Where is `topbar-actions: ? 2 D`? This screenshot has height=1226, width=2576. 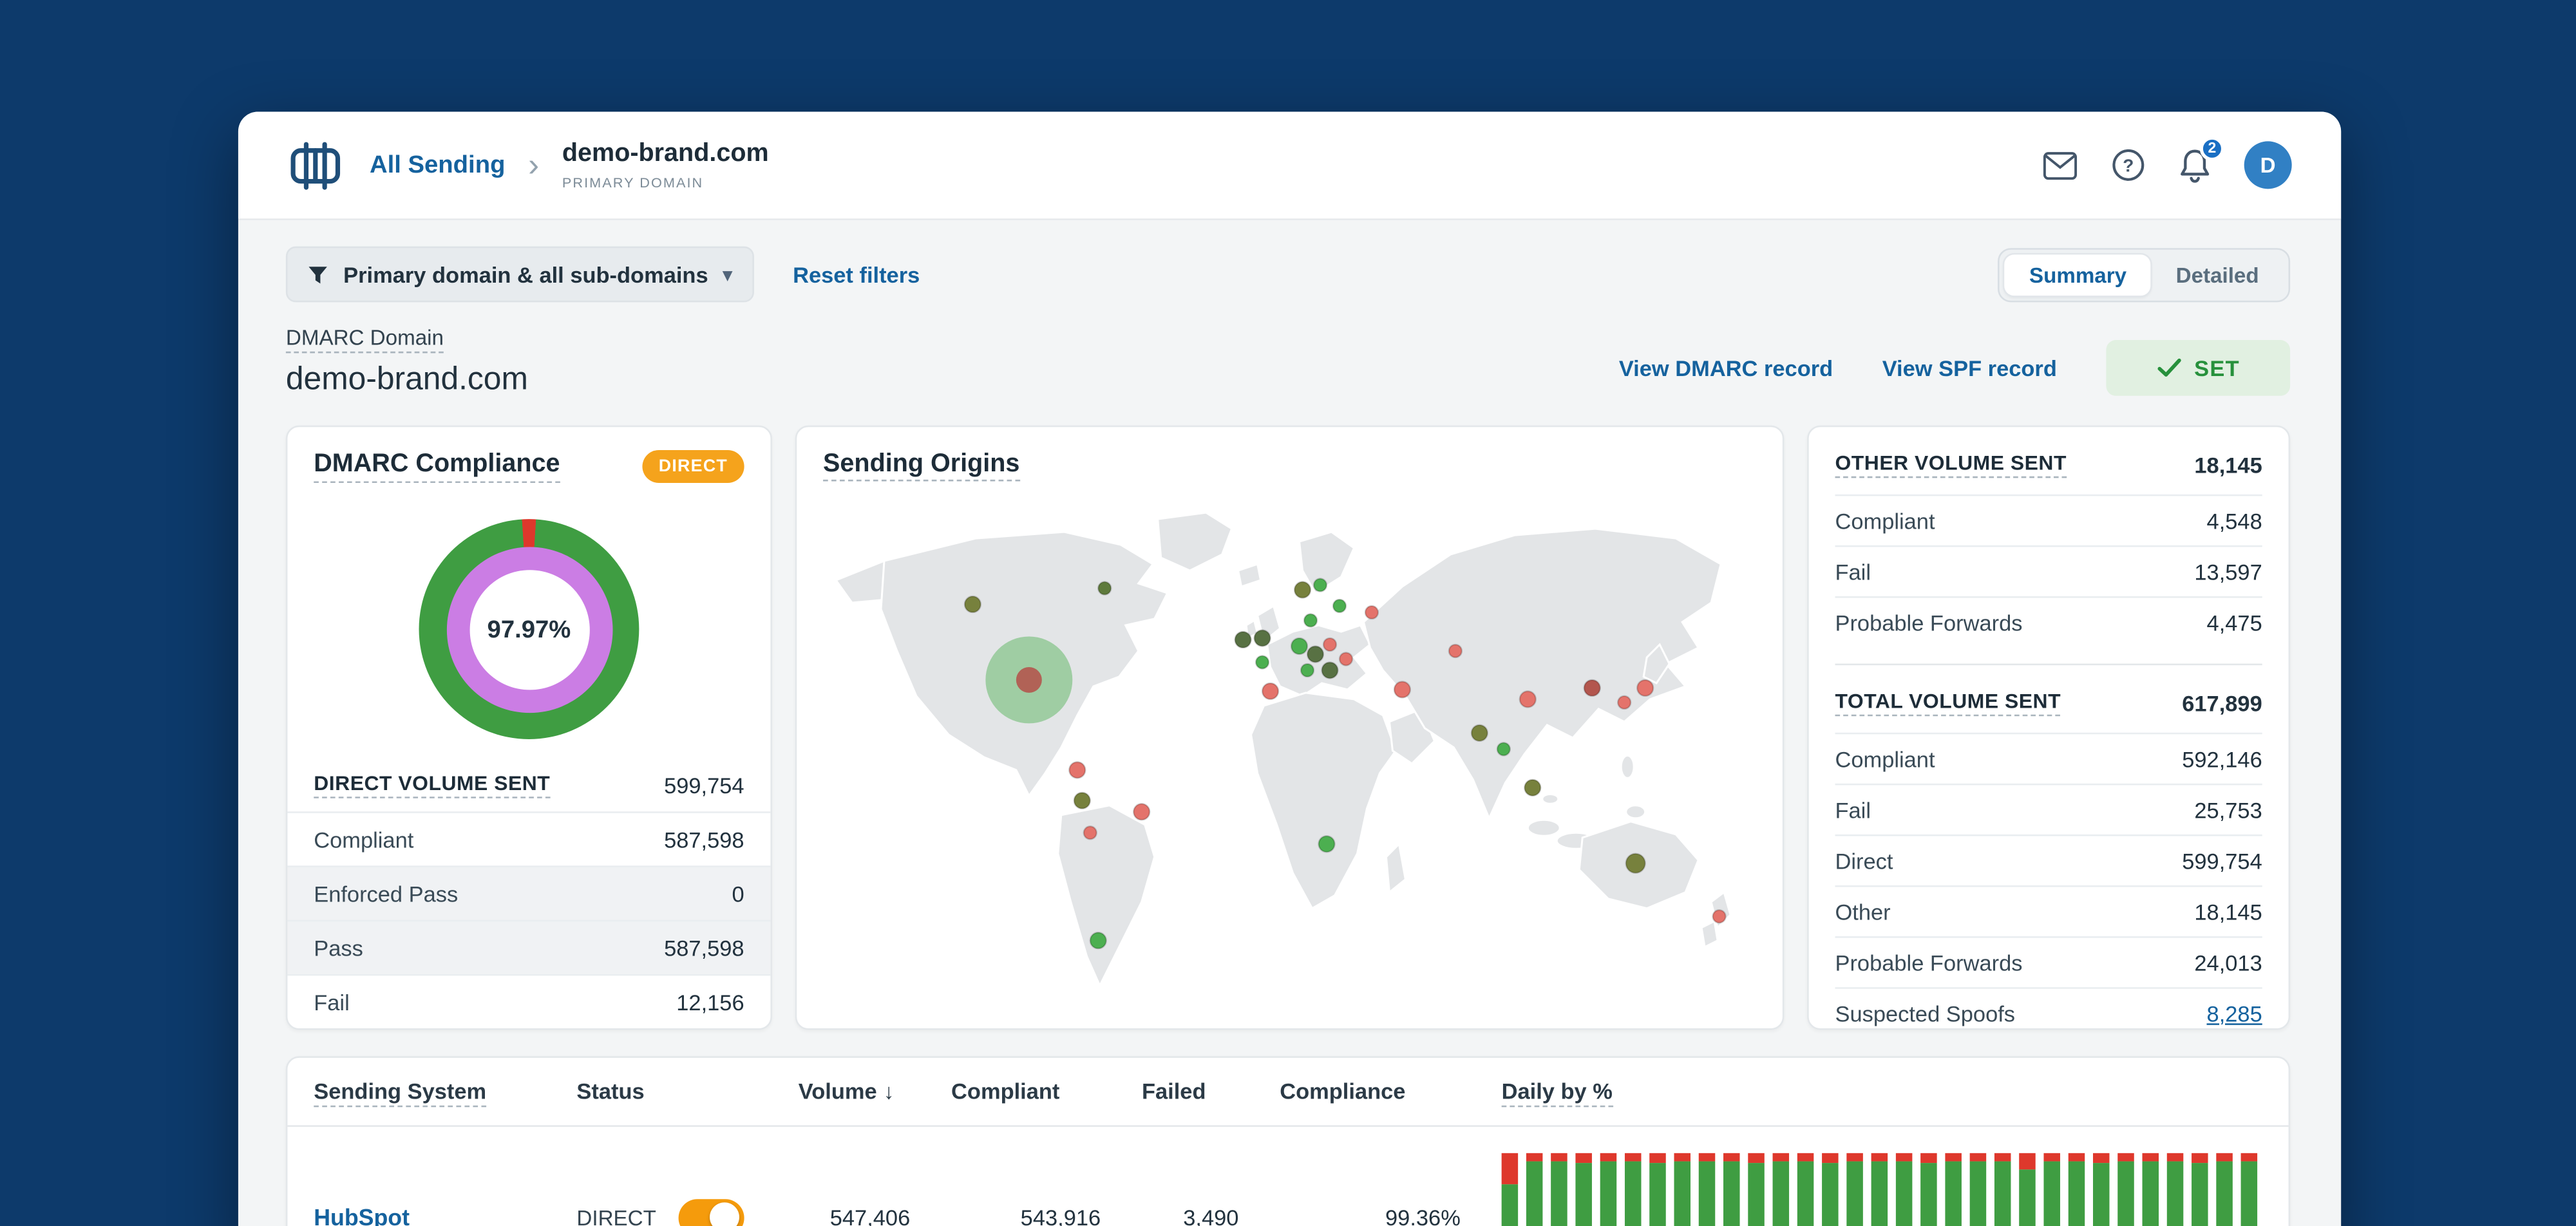 topbar-actions: ? 2 D is located at coordinates (2167, 162).